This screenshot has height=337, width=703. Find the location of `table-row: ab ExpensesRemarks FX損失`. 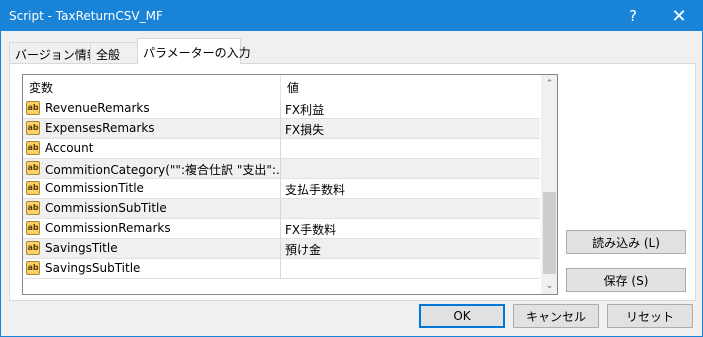

table-row: ab ExpensesRemarks FX損失 is located at coordinates (281, 129).